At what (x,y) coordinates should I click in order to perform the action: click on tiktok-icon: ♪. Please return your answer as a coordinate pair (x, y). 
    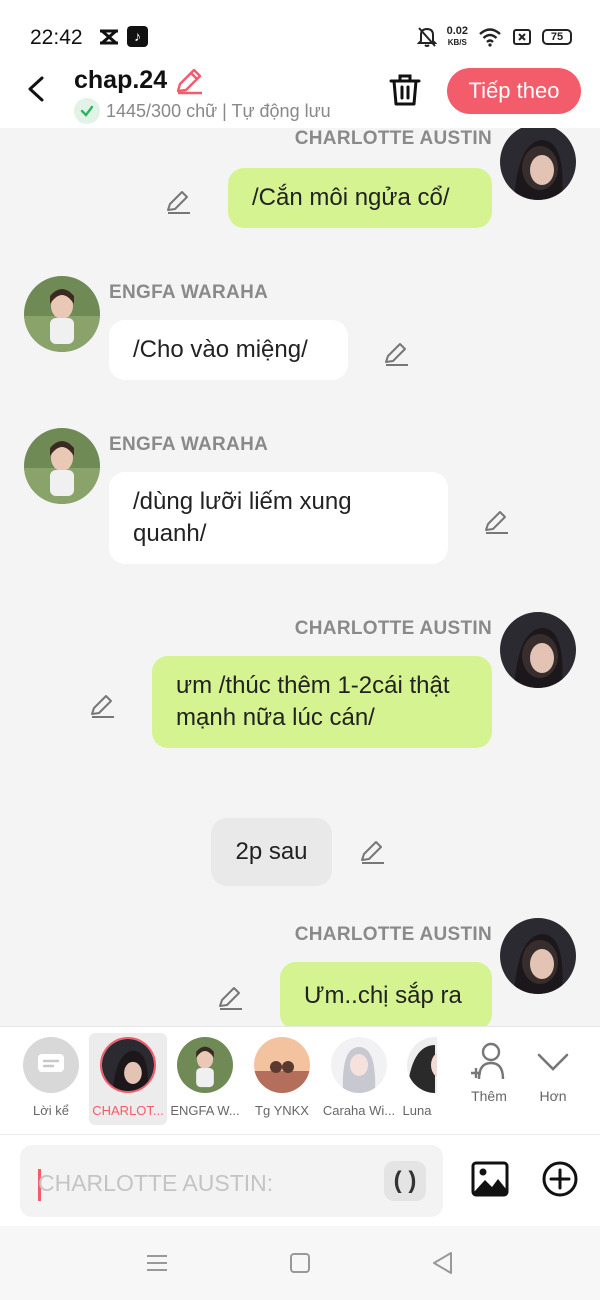
    Looking at the image, I should click on (137, 36).